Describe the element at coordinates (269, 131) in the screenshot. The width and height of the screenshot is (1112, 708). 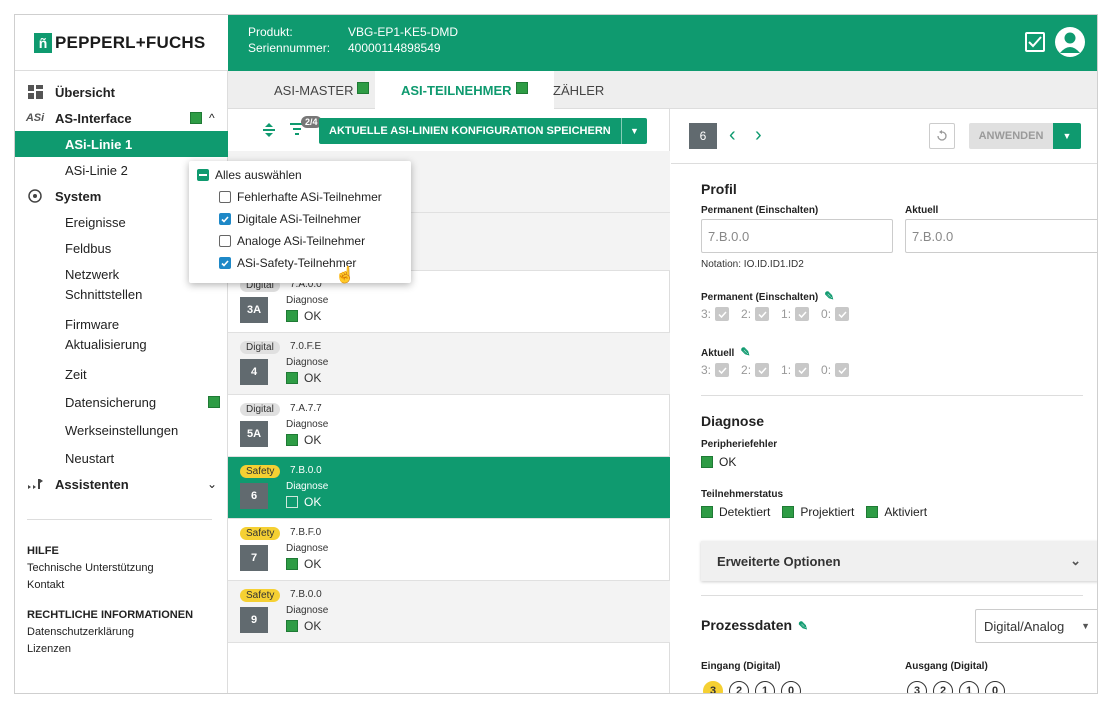
I see `sort-icon` at that location.